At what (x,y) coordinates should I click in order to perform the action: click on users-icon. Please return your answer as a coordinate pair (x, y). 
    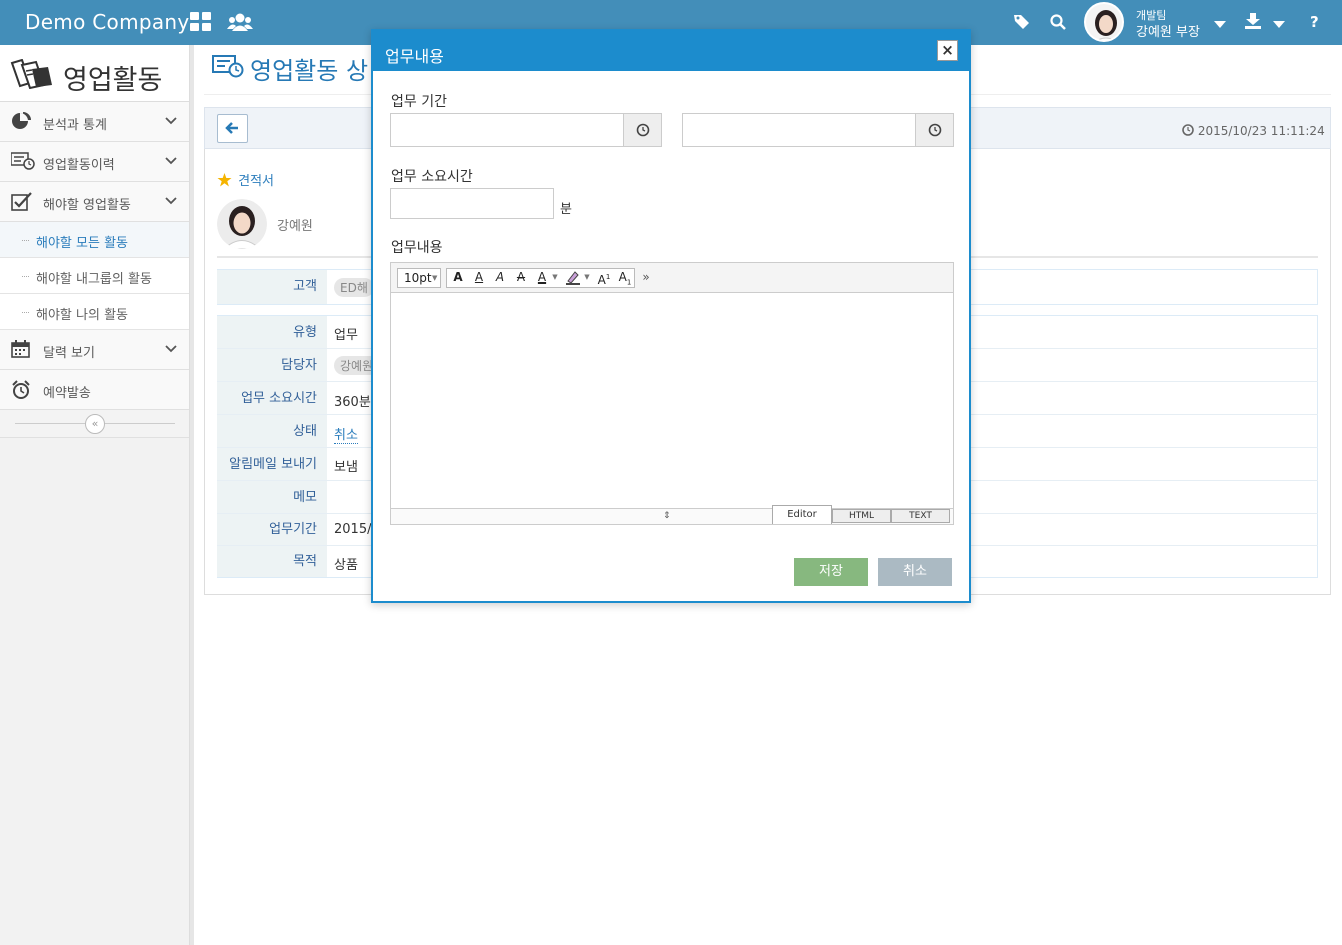
    Looking at the image, I should click on (240, 24).